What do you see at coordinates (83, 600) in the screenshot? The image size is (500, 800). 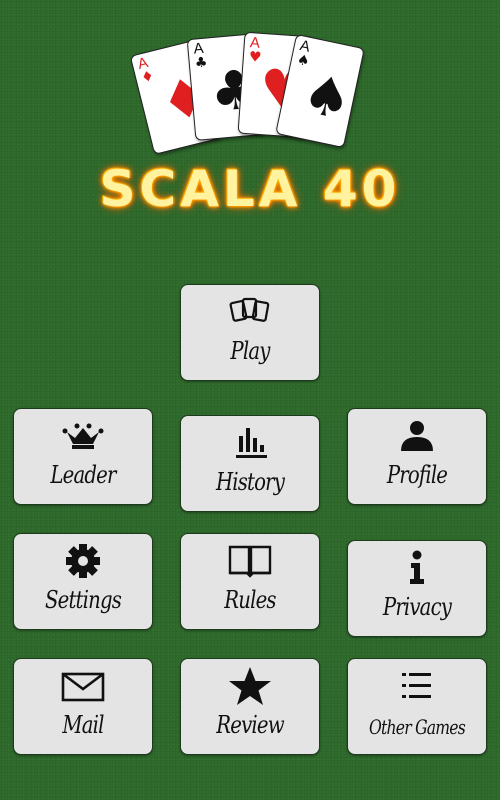 I see `settings-label: Settings` at bounding box center [83, 600].